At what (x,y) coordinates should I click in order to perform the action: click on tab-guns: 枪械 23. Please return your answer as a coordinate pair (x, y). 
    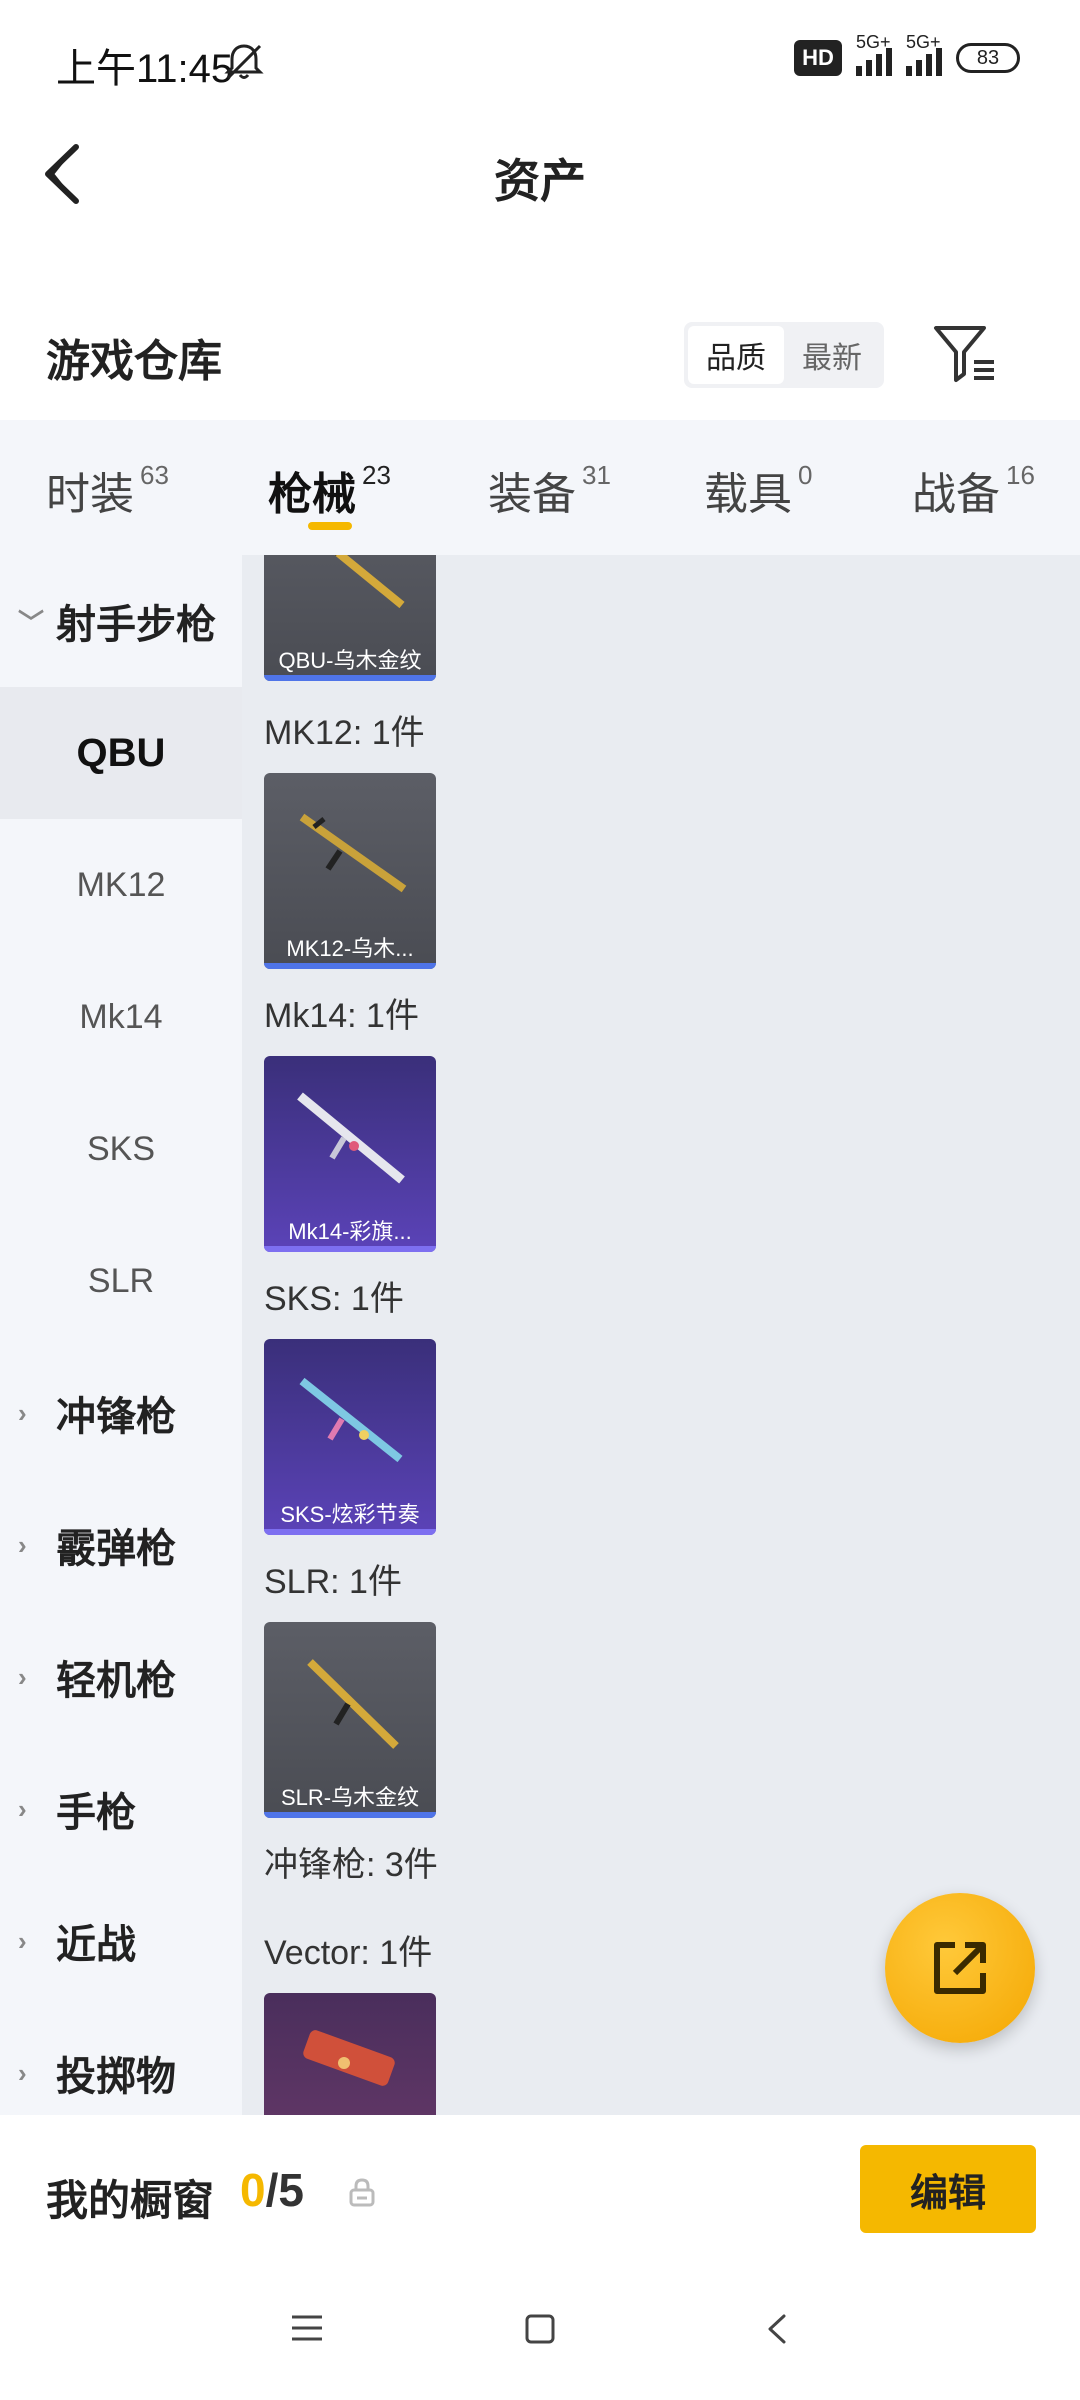
    Looking at the image, I should click on (329, 490).